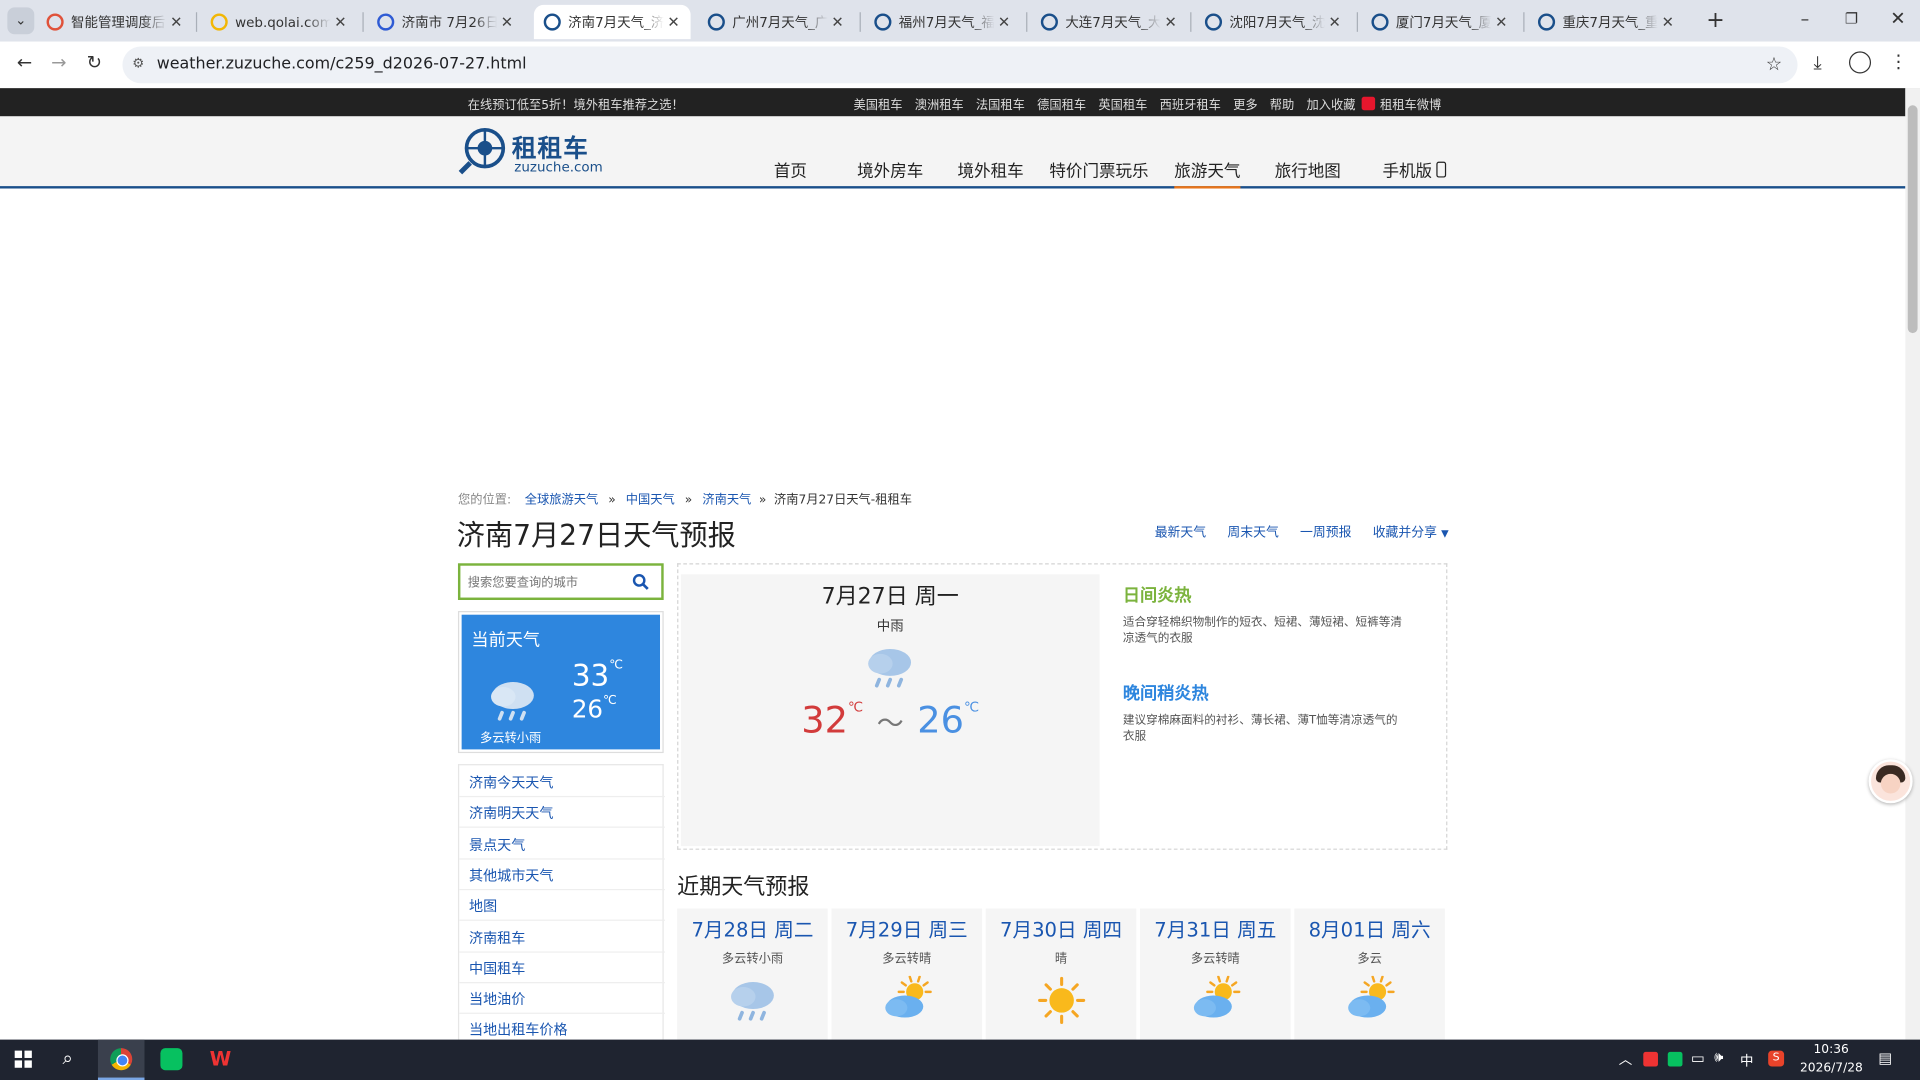 This screenshot has width=1920, height=1080. I want to click on browser-tab: 福州7月天气_福州✕, so click(942, 22).